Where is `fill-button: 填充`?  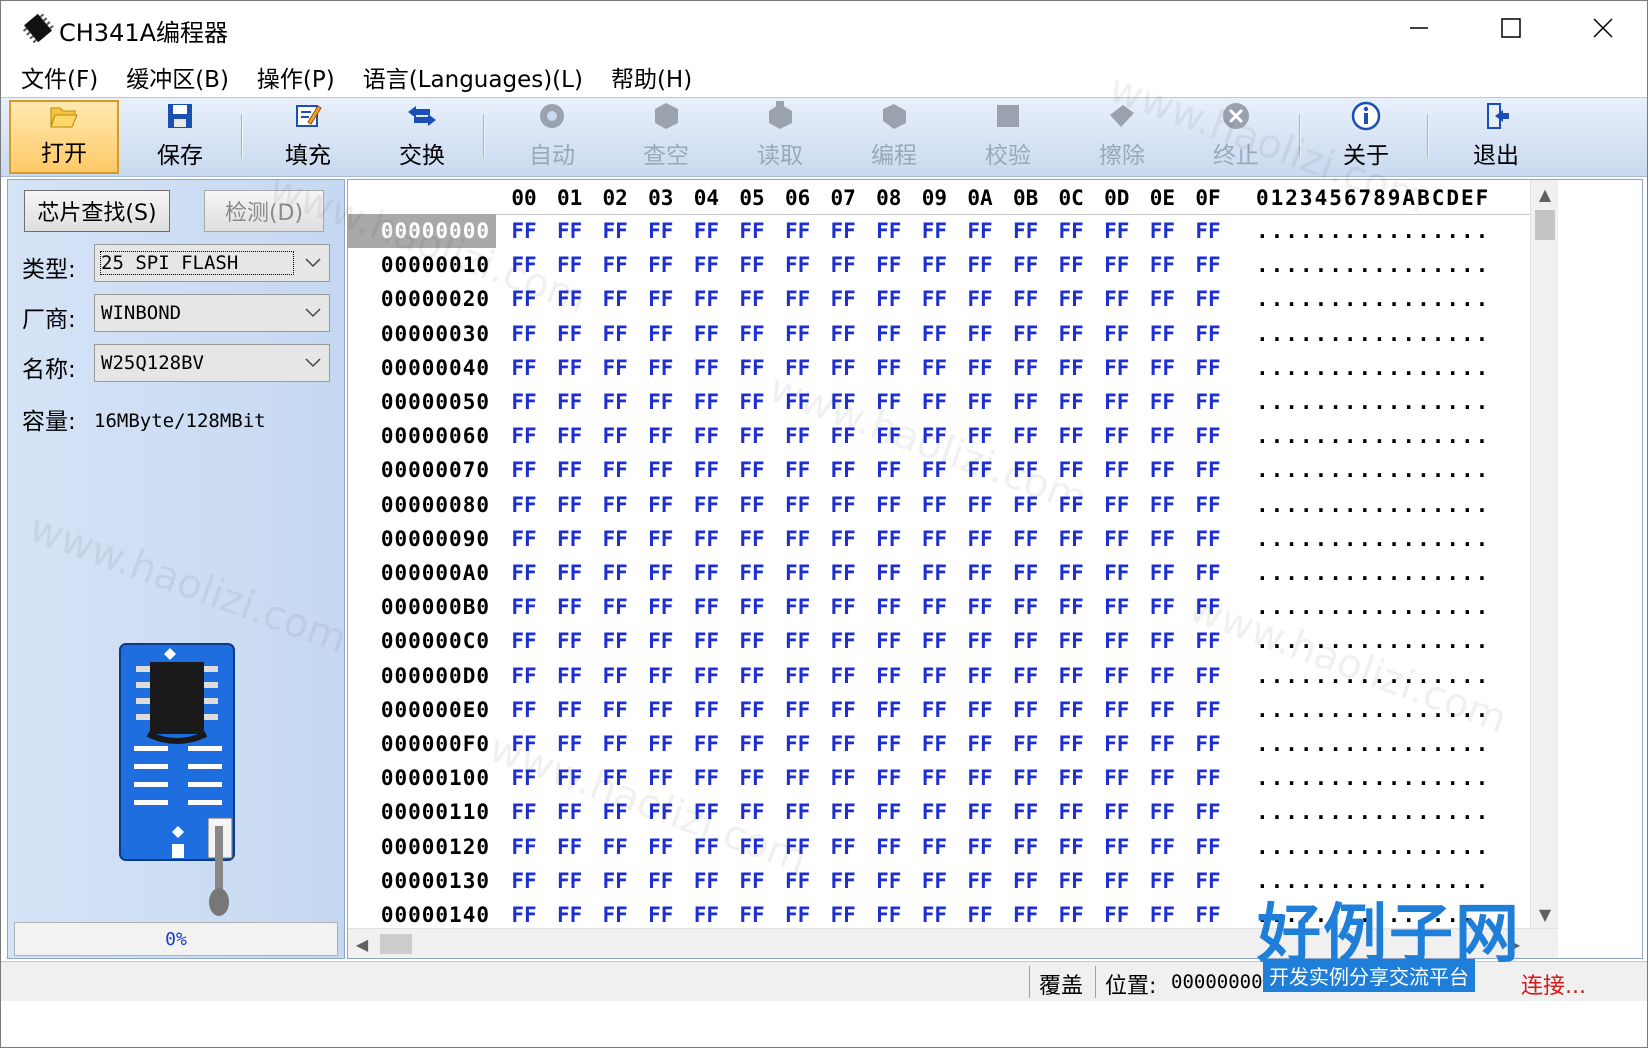 fill-button: 填充 is located at coordinates (308, 137).